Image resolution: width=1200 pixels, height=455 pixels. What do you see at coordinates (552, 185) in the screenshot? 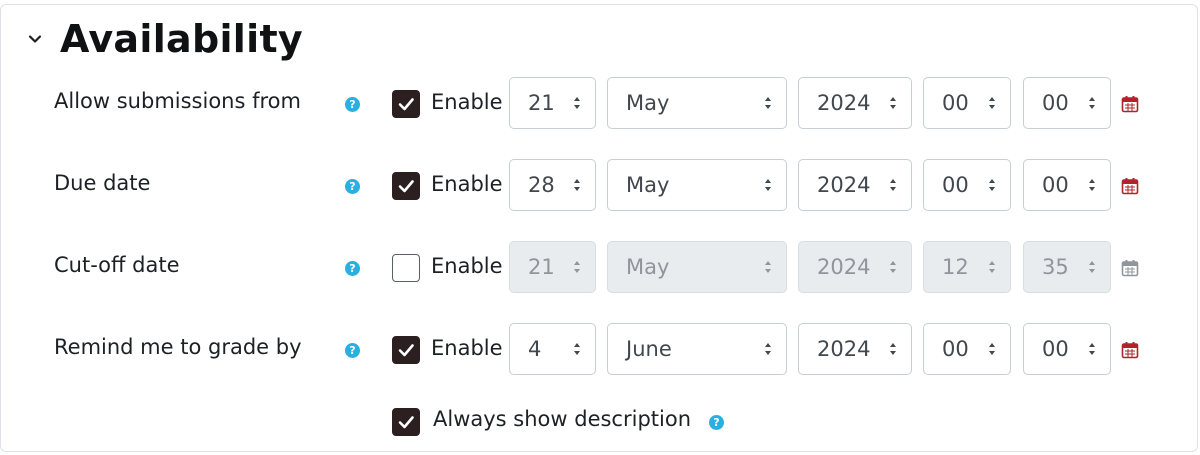
I see `day-select: 28` at bounding box center [552, 185].